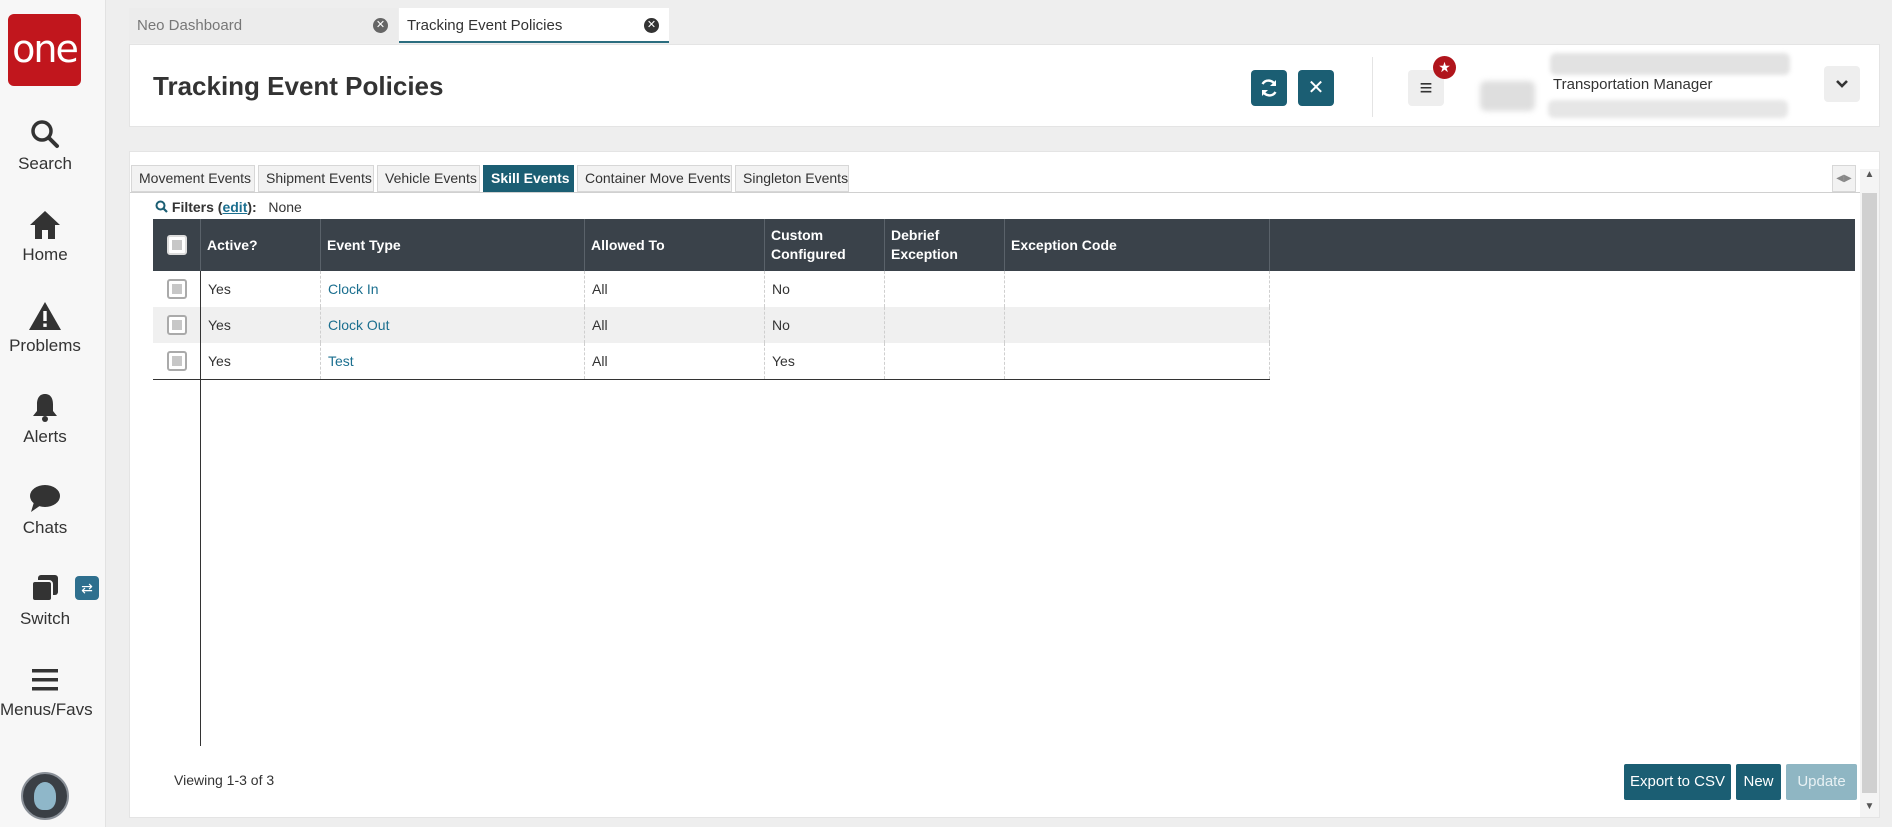 This screenshot has width=1892, height=827. I want to click on nav-search: Search, so click(45, 146).